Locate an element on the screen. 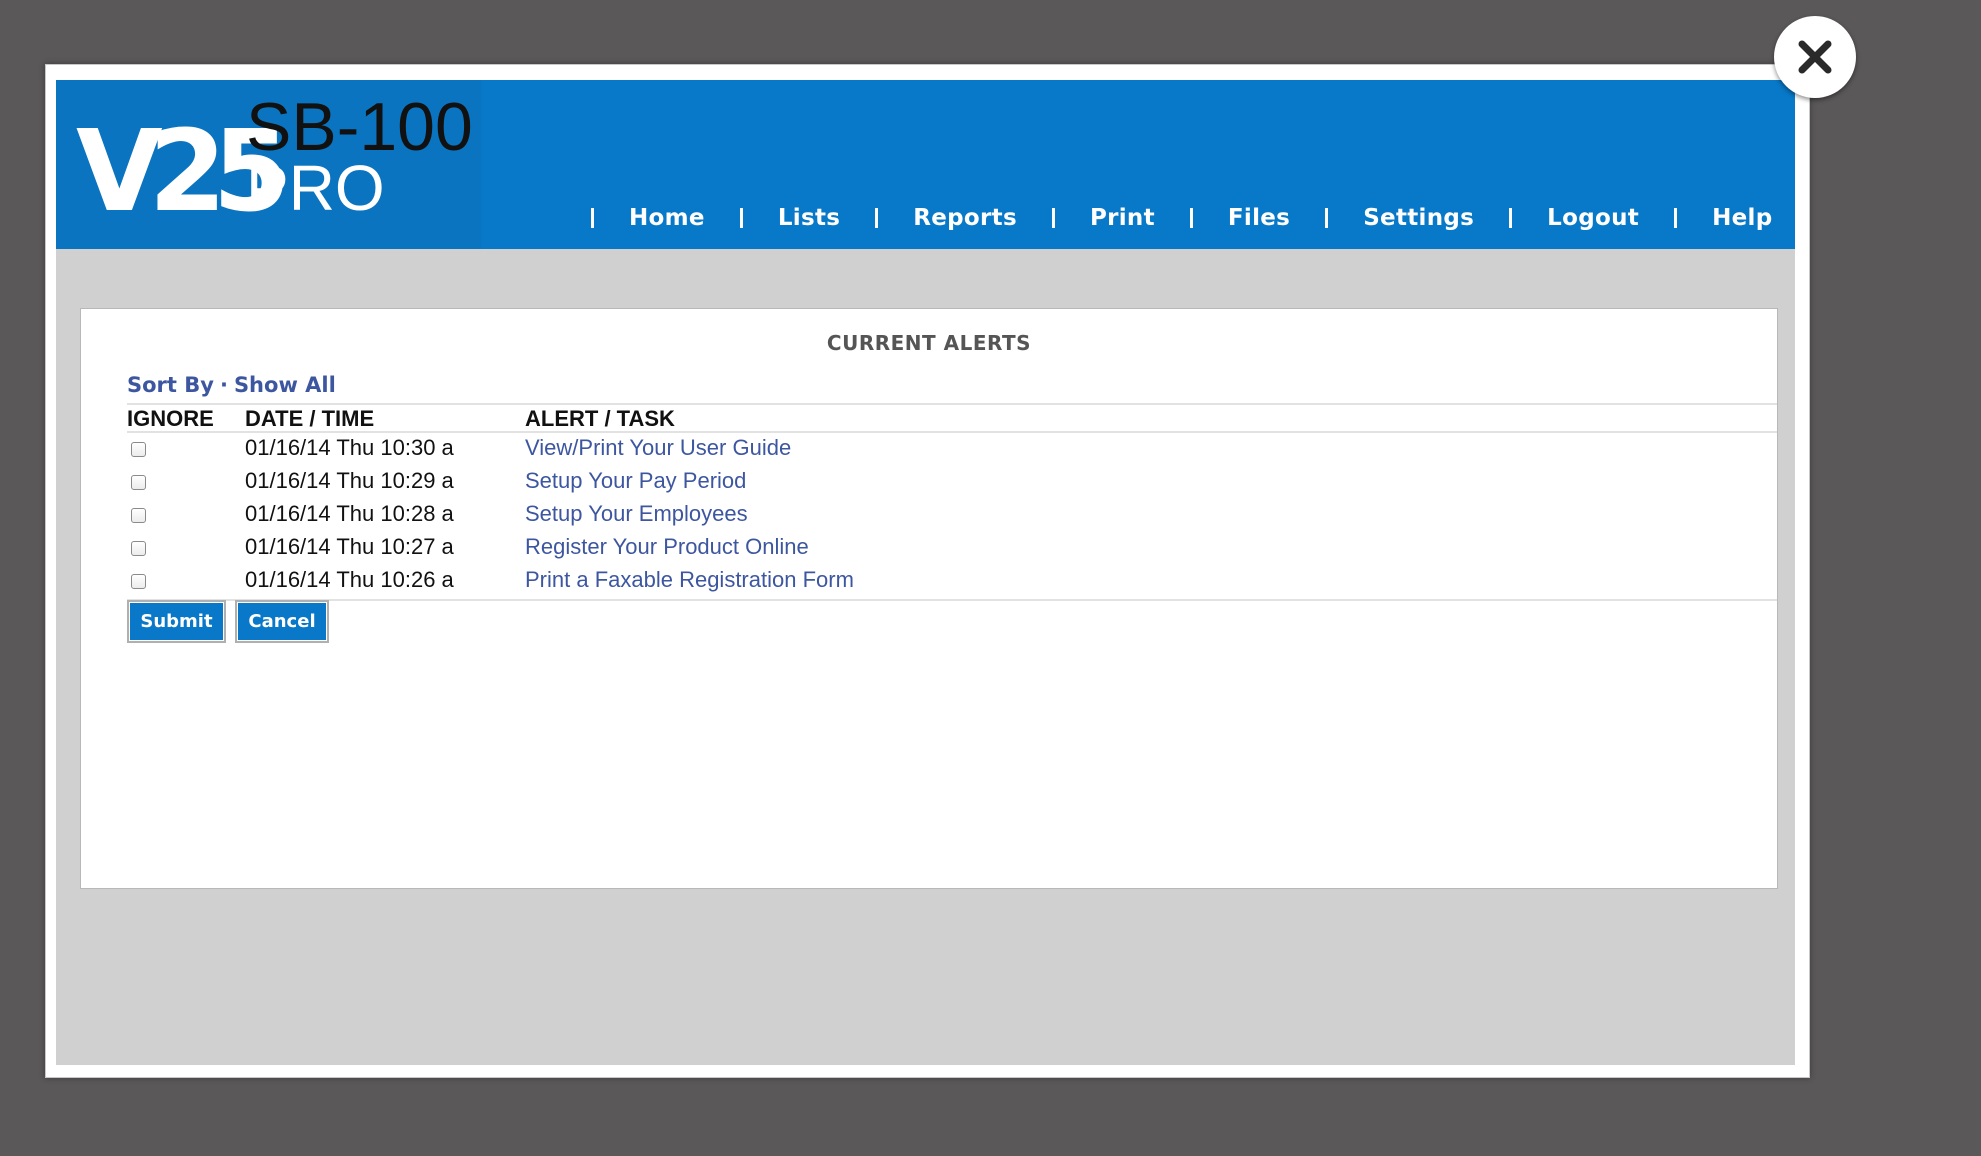  logo-line2: PRO is located at coordinates (315, 188).